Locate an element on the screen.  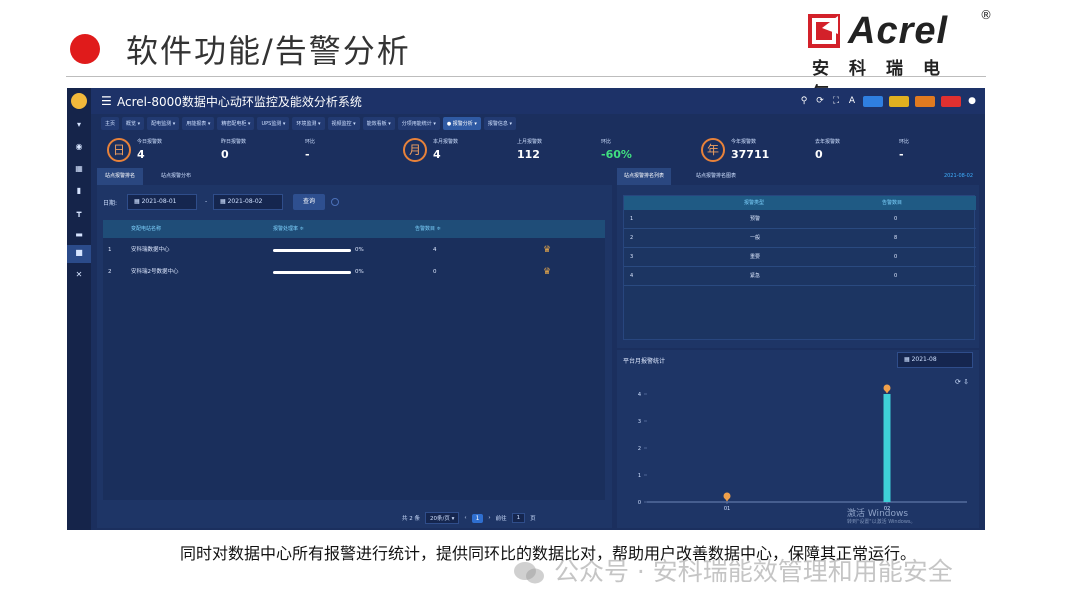
bar is located at coordinates (887, 448).